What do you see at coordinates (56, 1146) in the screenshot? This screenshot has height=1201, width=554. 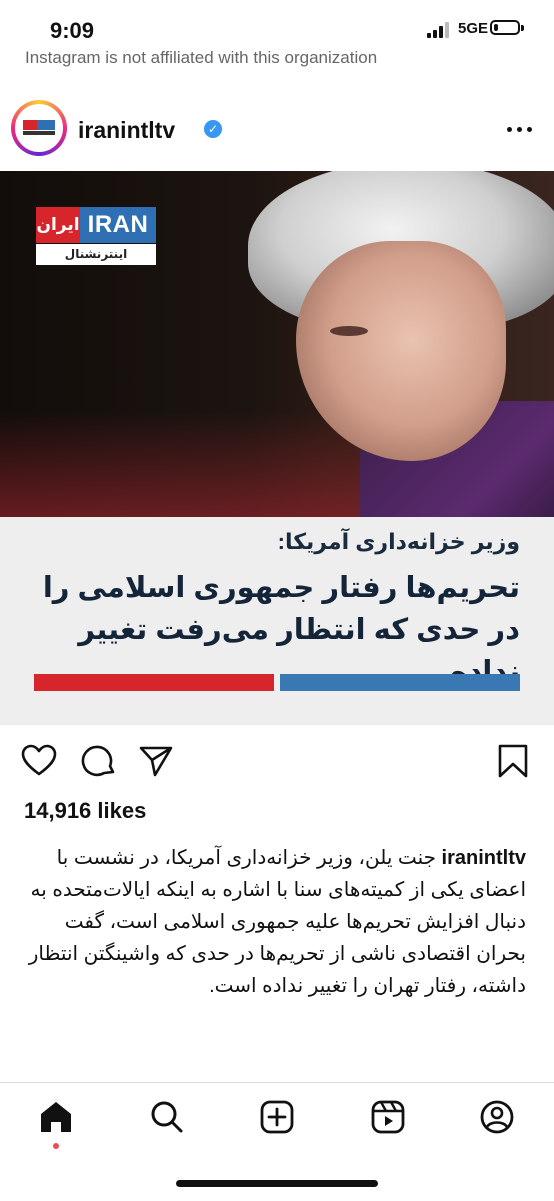 I see `home-notification-dot` at bounding box center [56, 1146].